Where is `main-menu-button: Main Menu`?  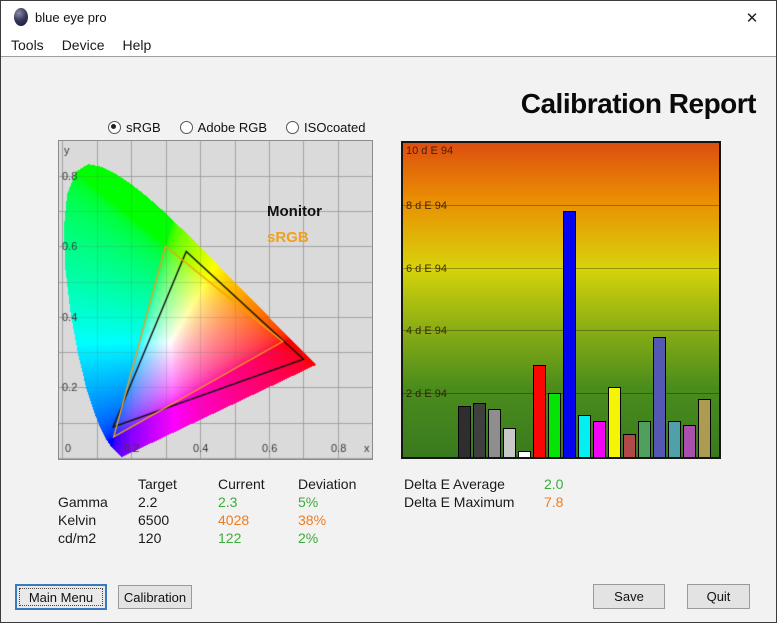
main-menu-button: Main Menu is located at coordinates (61, 597).